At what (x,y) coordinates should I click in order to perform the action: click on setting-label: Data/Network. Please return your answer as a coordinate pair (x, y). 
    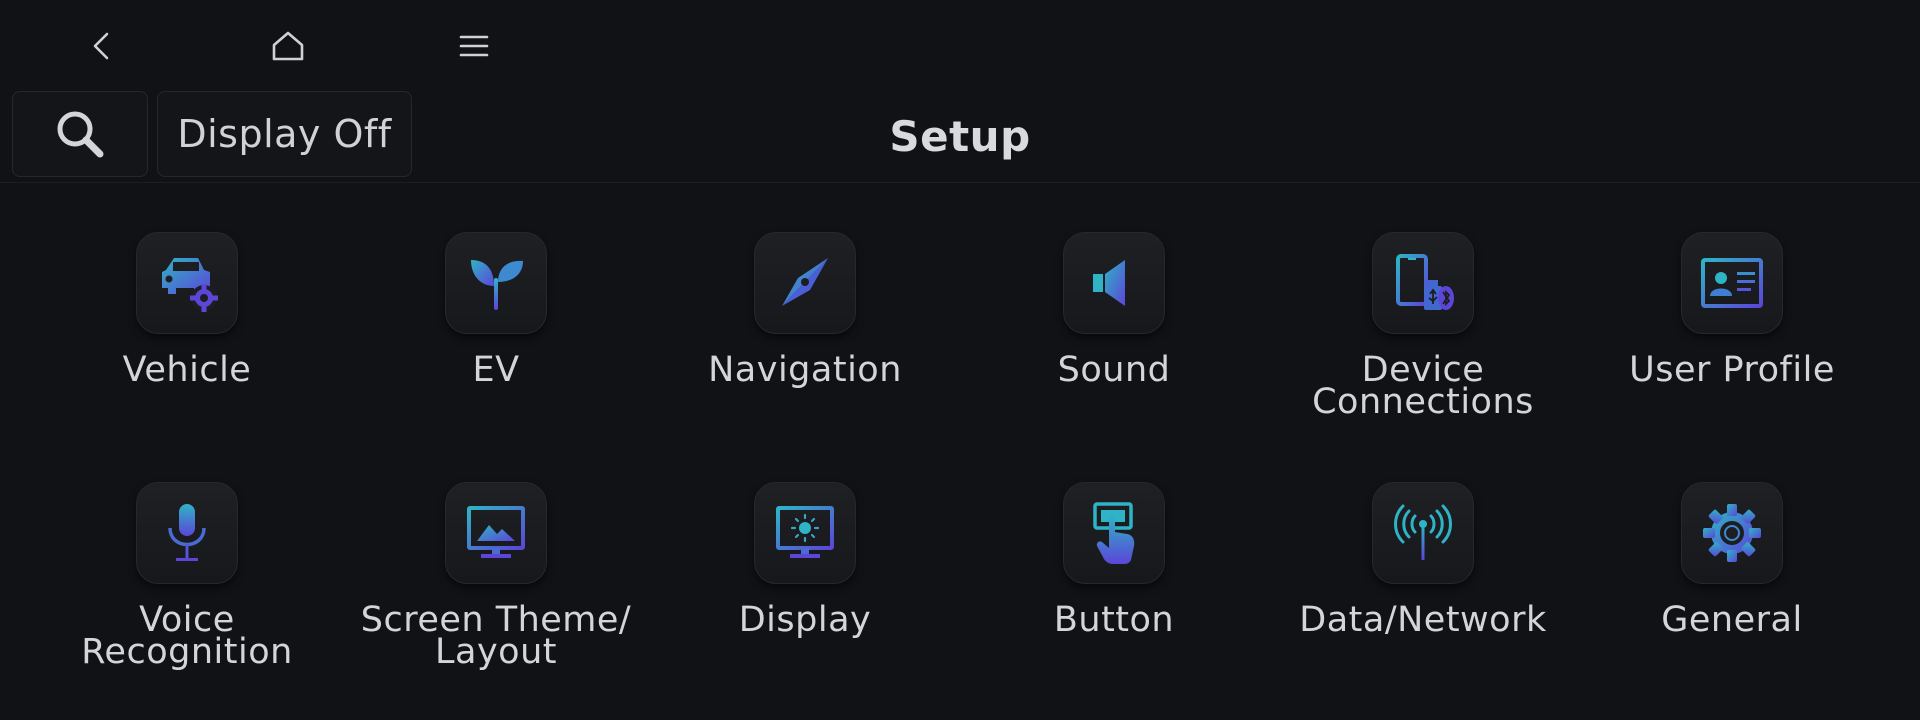
    Looking at the image, I should click on (1423, 620).